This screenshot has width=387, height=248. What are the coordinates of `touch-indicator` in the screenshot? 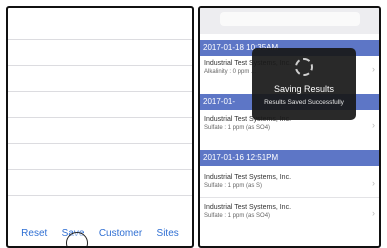 It's located at (77, 239).